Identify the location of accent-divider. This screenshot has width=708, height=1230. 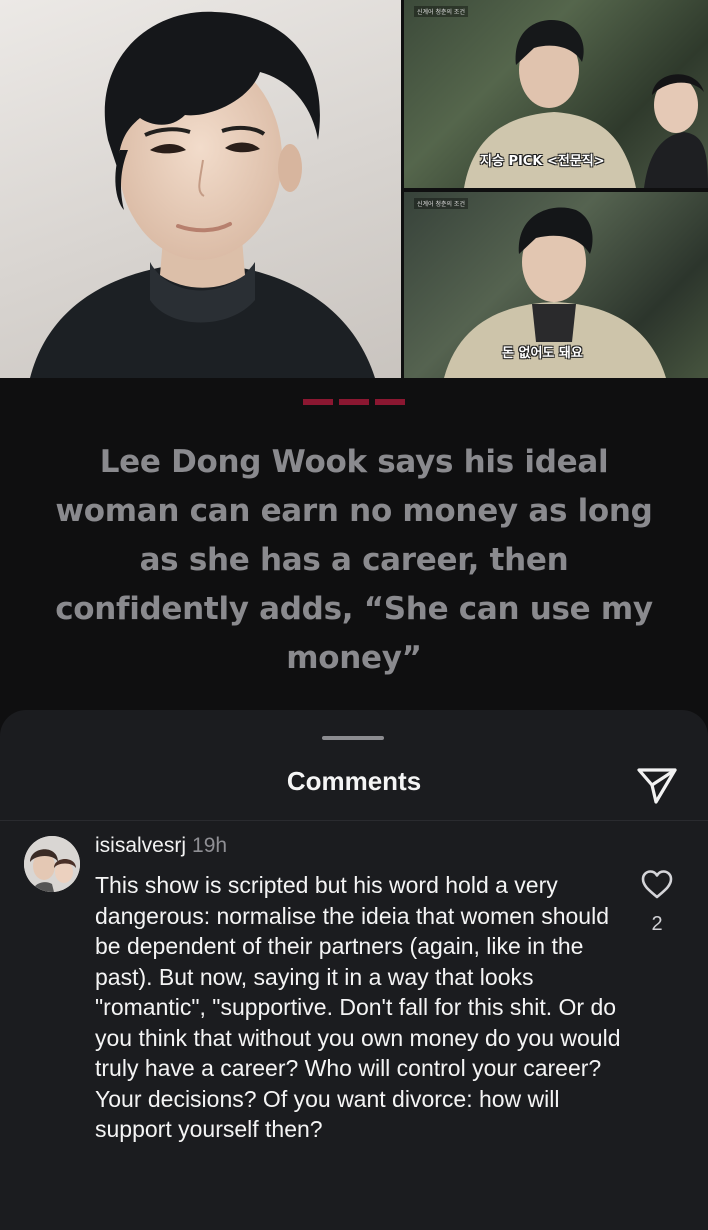
(354, 402).